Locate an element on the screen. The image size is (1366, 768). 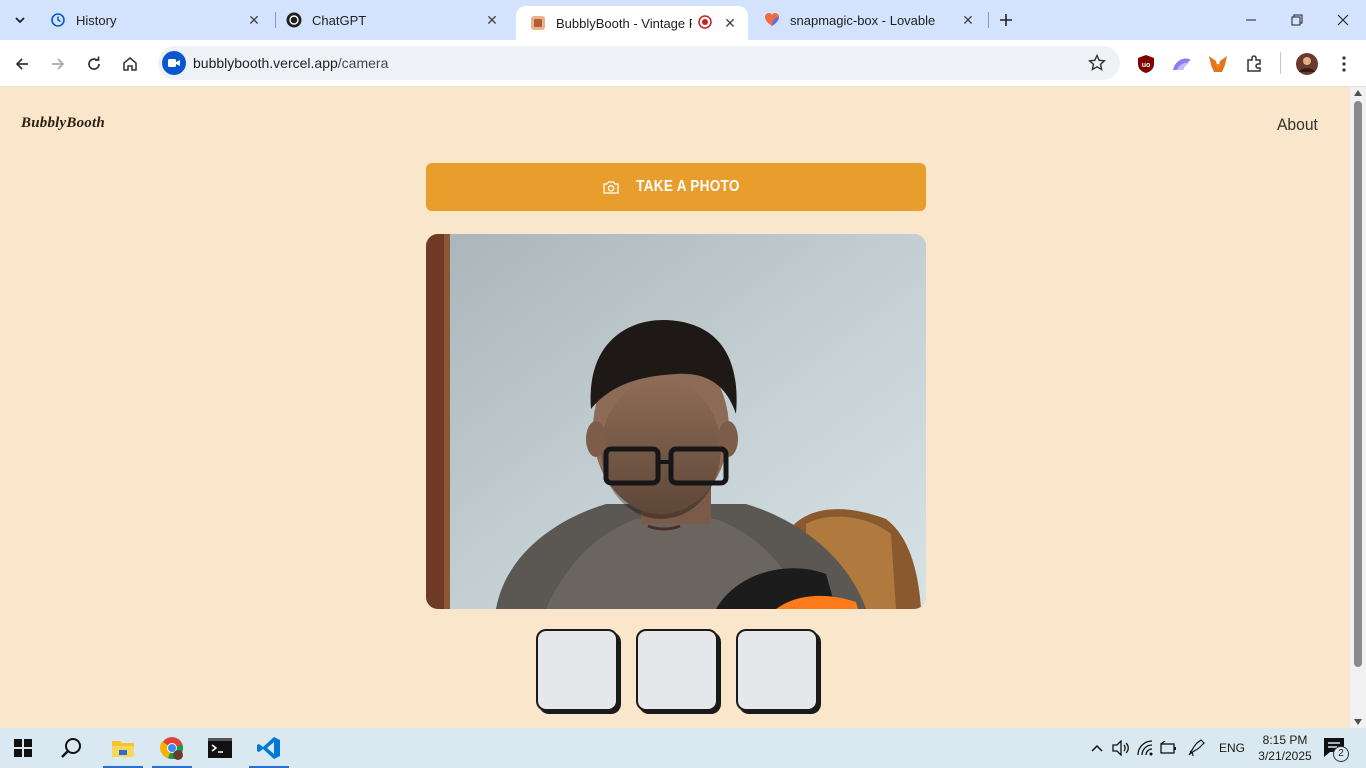
windows-logo-icon is located at coordinates (23, 748).